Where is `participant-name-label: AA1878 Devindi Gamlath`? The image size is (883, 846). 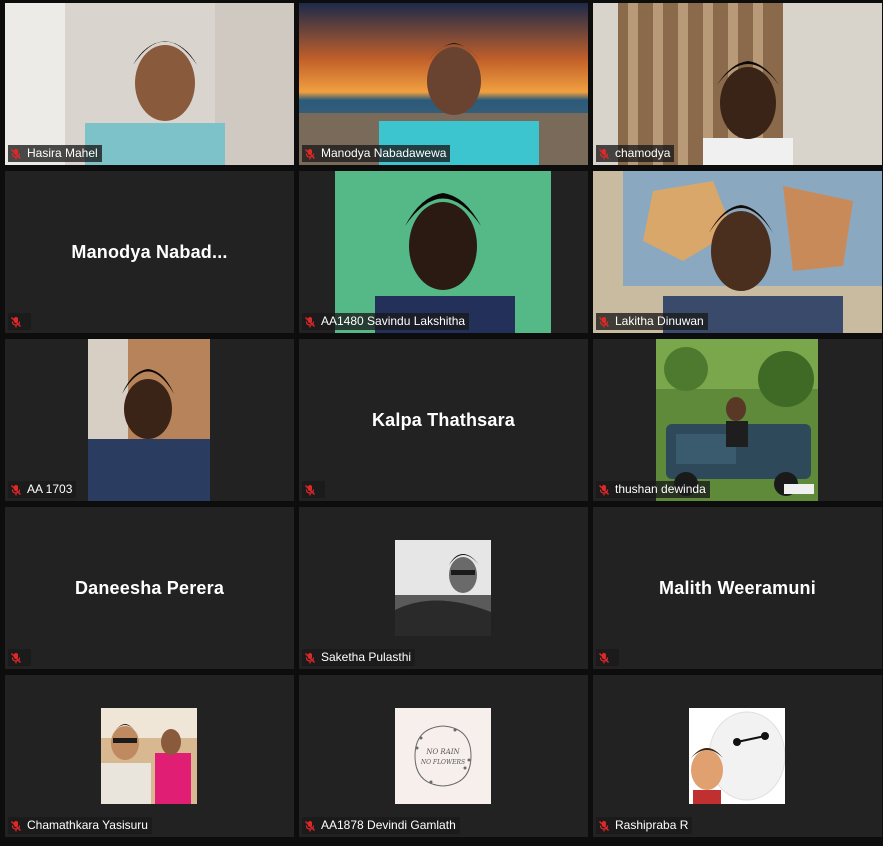 participant-name-label: AA1878 Devindi Gamlath is located at coordinates (381, 825).